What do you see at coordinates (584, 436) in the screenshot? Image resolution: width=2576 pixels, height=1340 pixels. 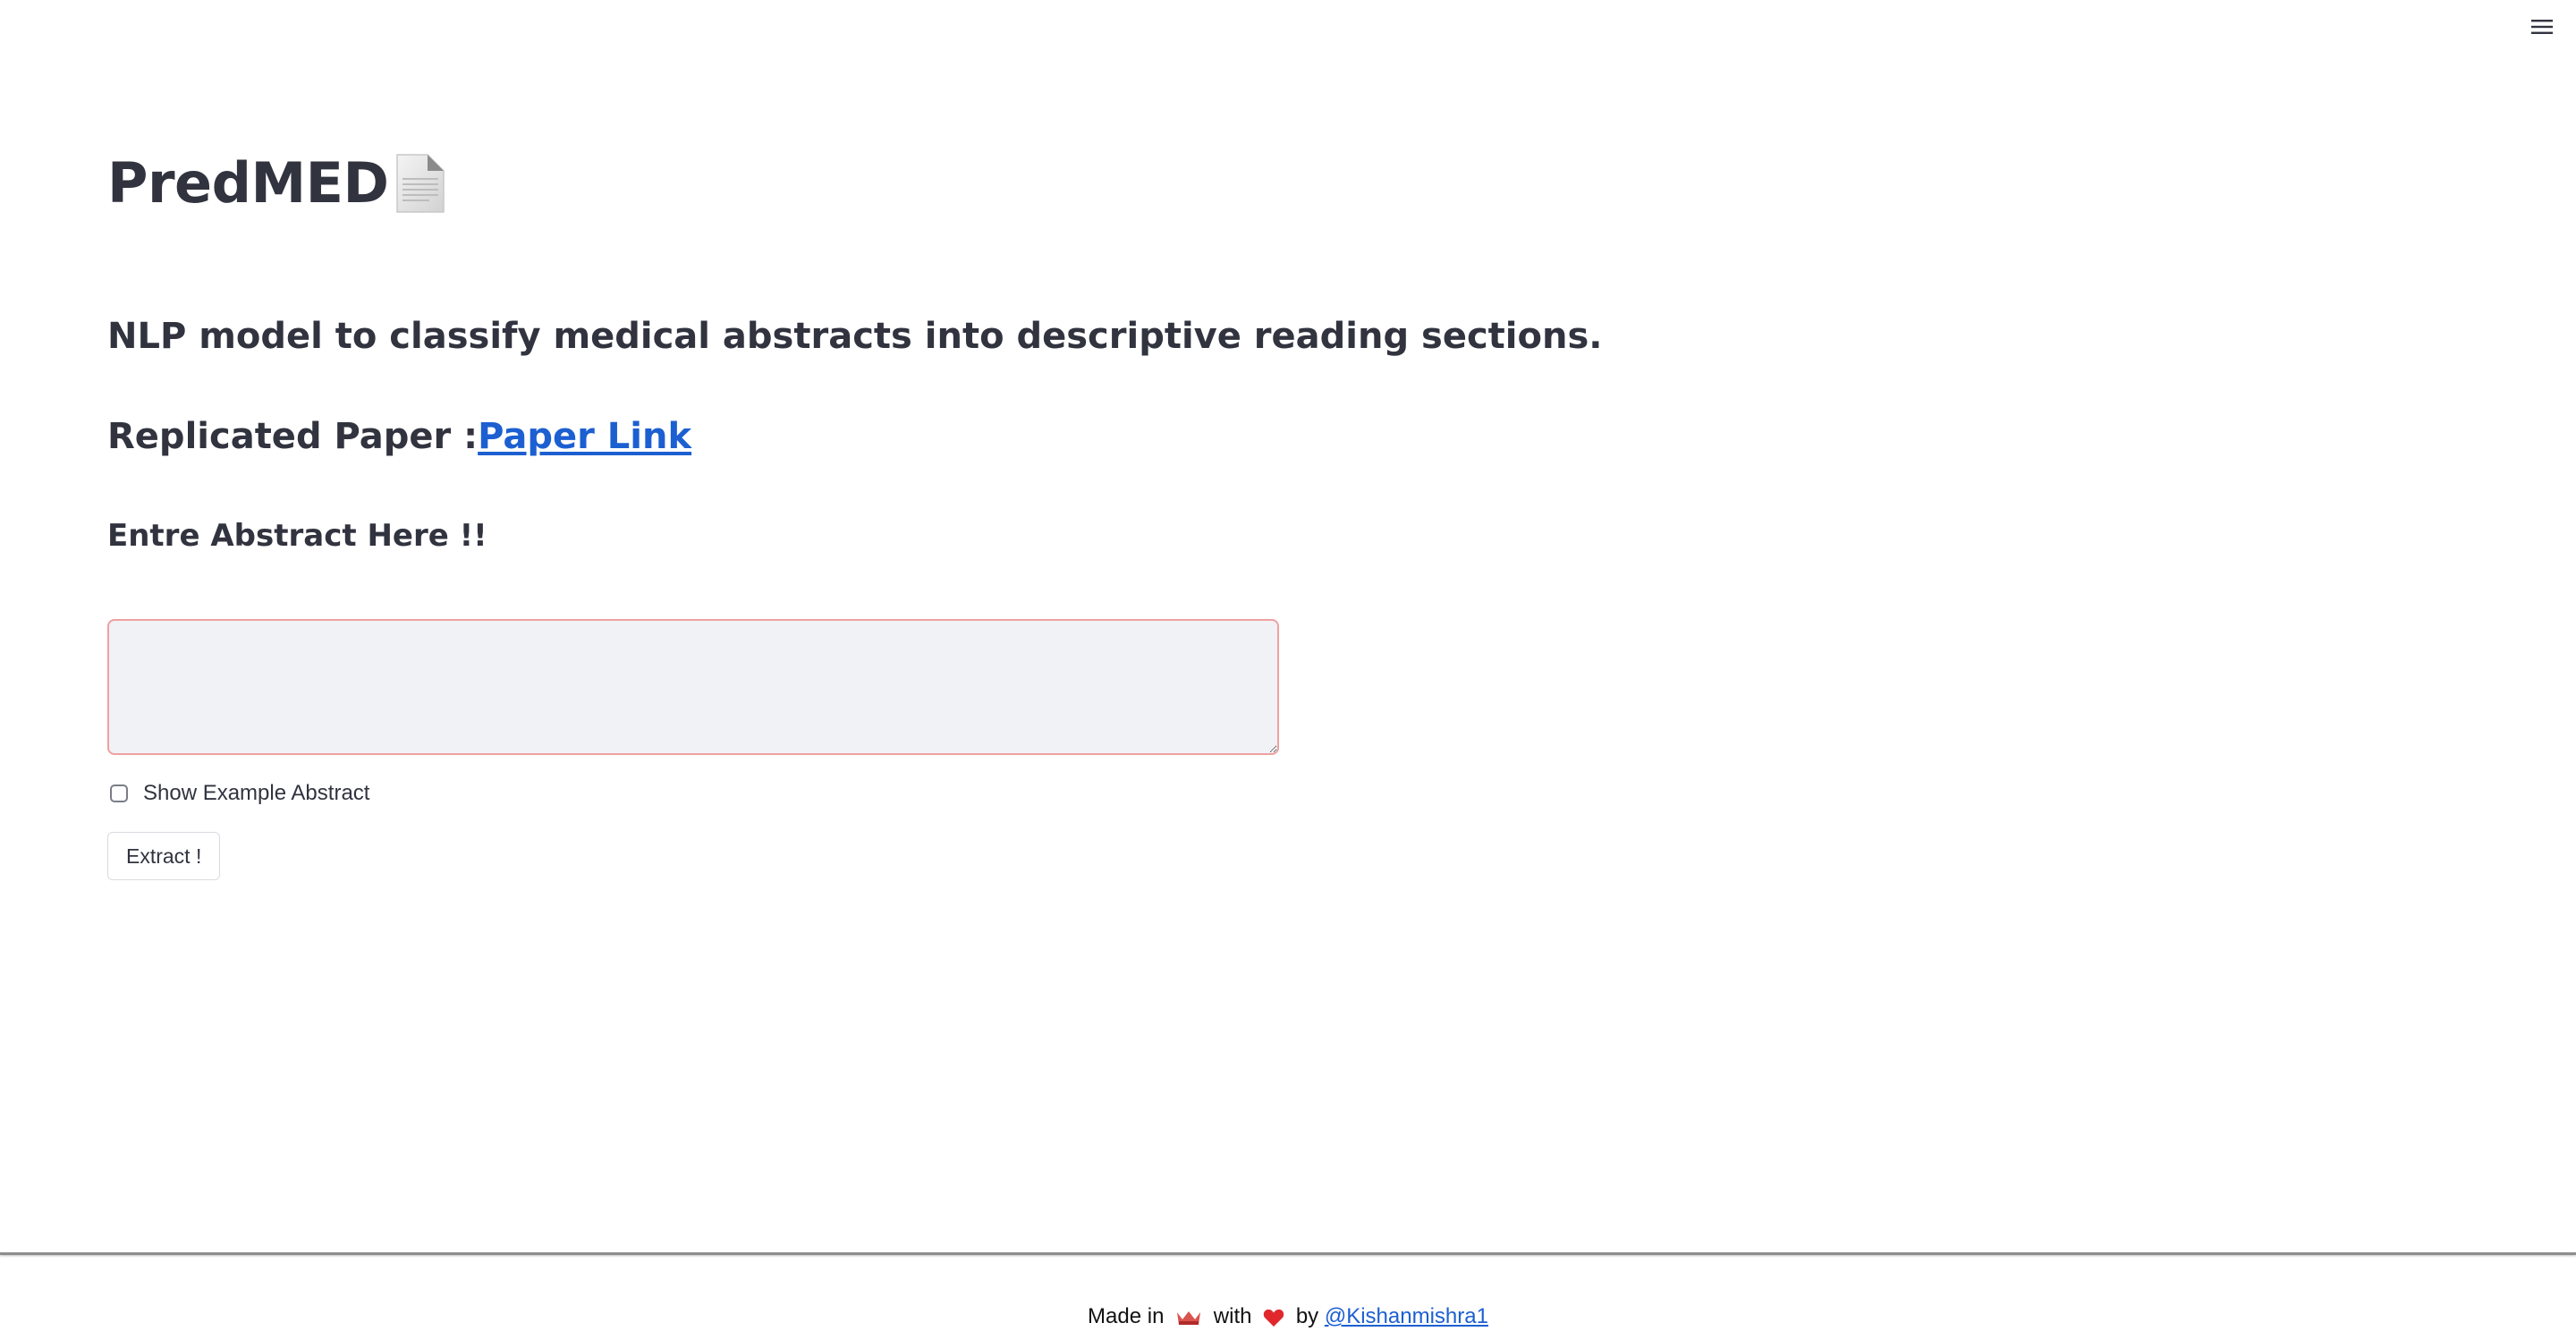 I see `paper-link: Paper Link` at bounding box center [584, 436].